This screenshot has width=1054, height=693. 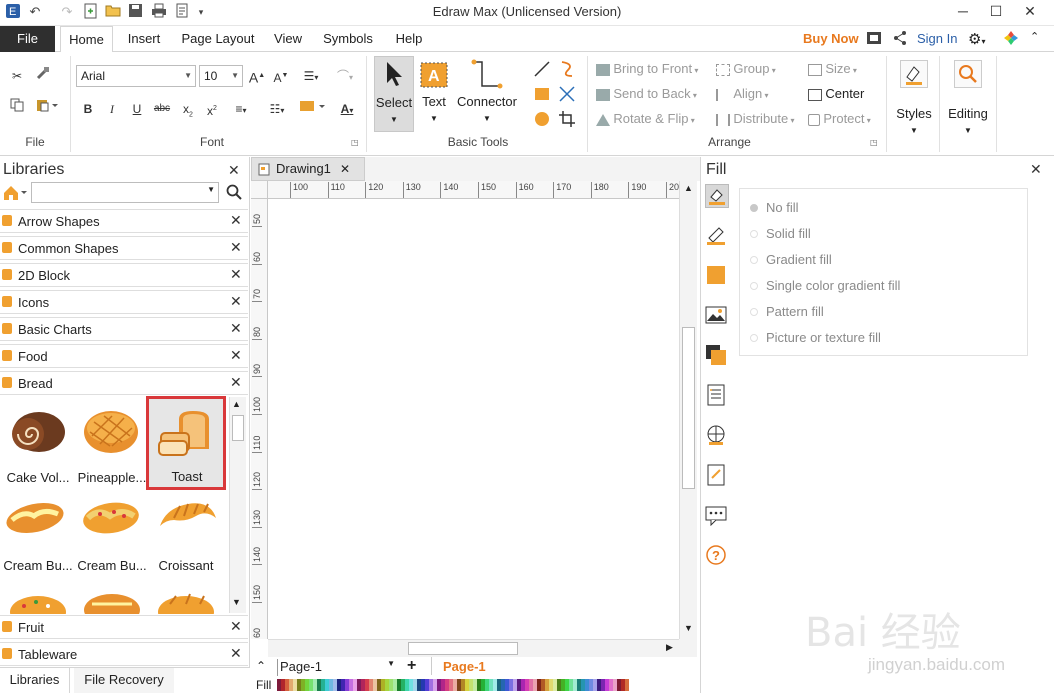 I want to click on chevron-up-icon: ⌃, so click(x=261, y=666).